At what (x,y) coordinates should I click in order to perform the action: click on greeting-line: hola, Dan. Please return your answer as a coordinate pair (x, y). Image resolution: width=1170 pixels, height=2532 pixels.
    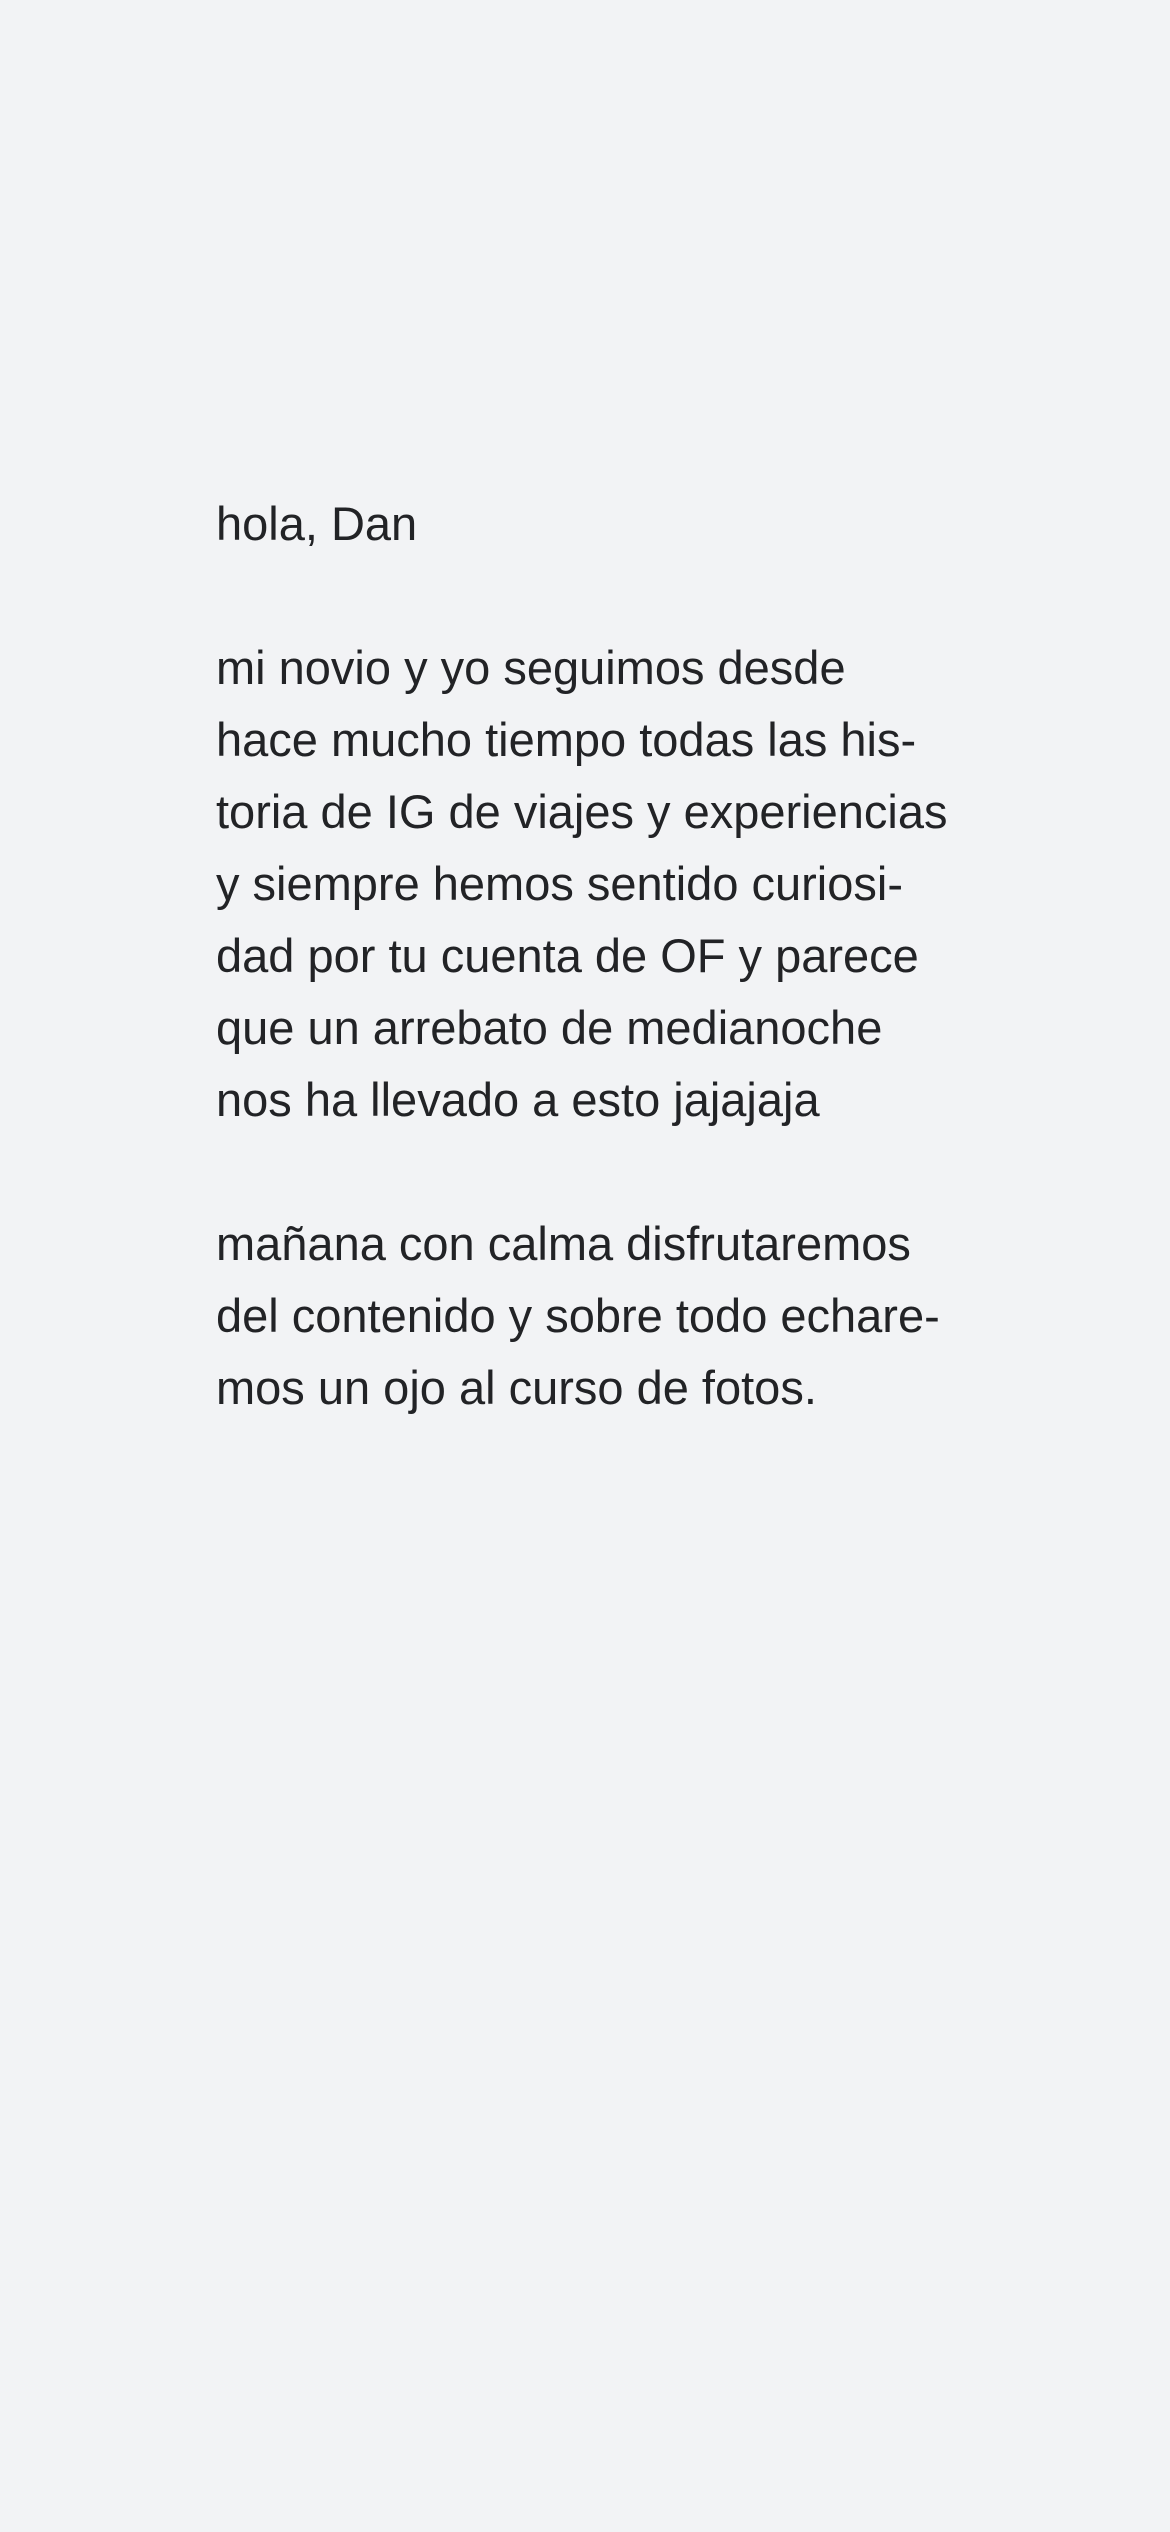
    Looking at the image, I should click on (317, 523).